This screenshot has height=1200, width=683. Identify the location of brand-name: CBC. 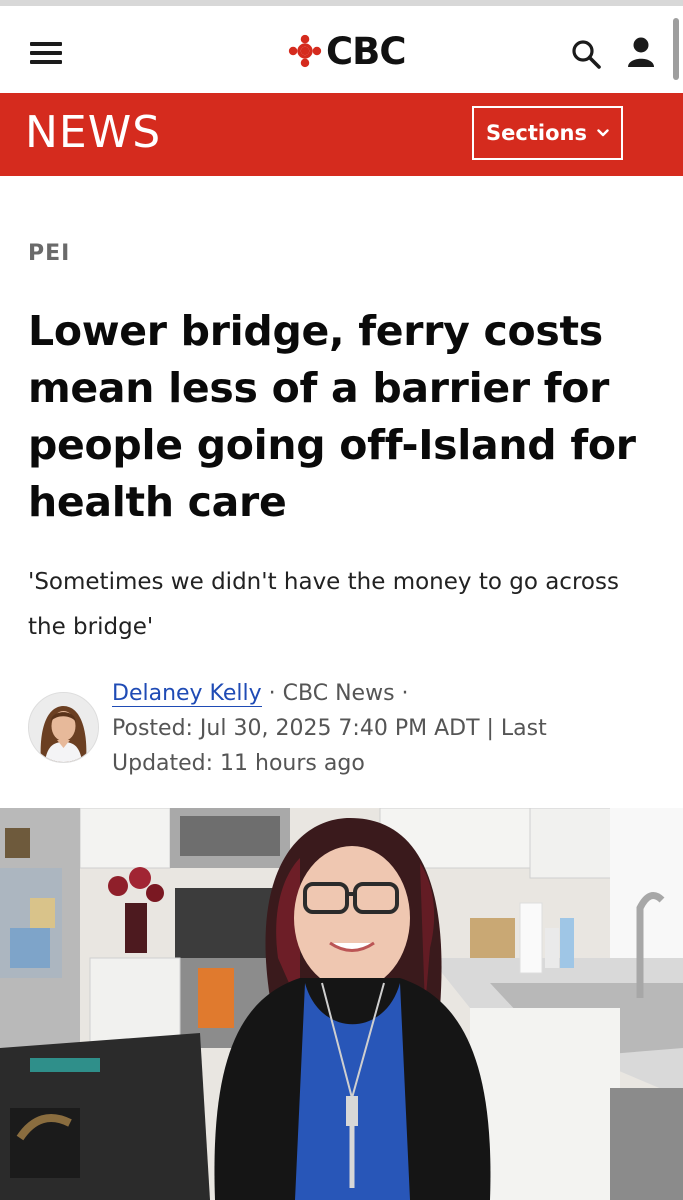
(366, 51).